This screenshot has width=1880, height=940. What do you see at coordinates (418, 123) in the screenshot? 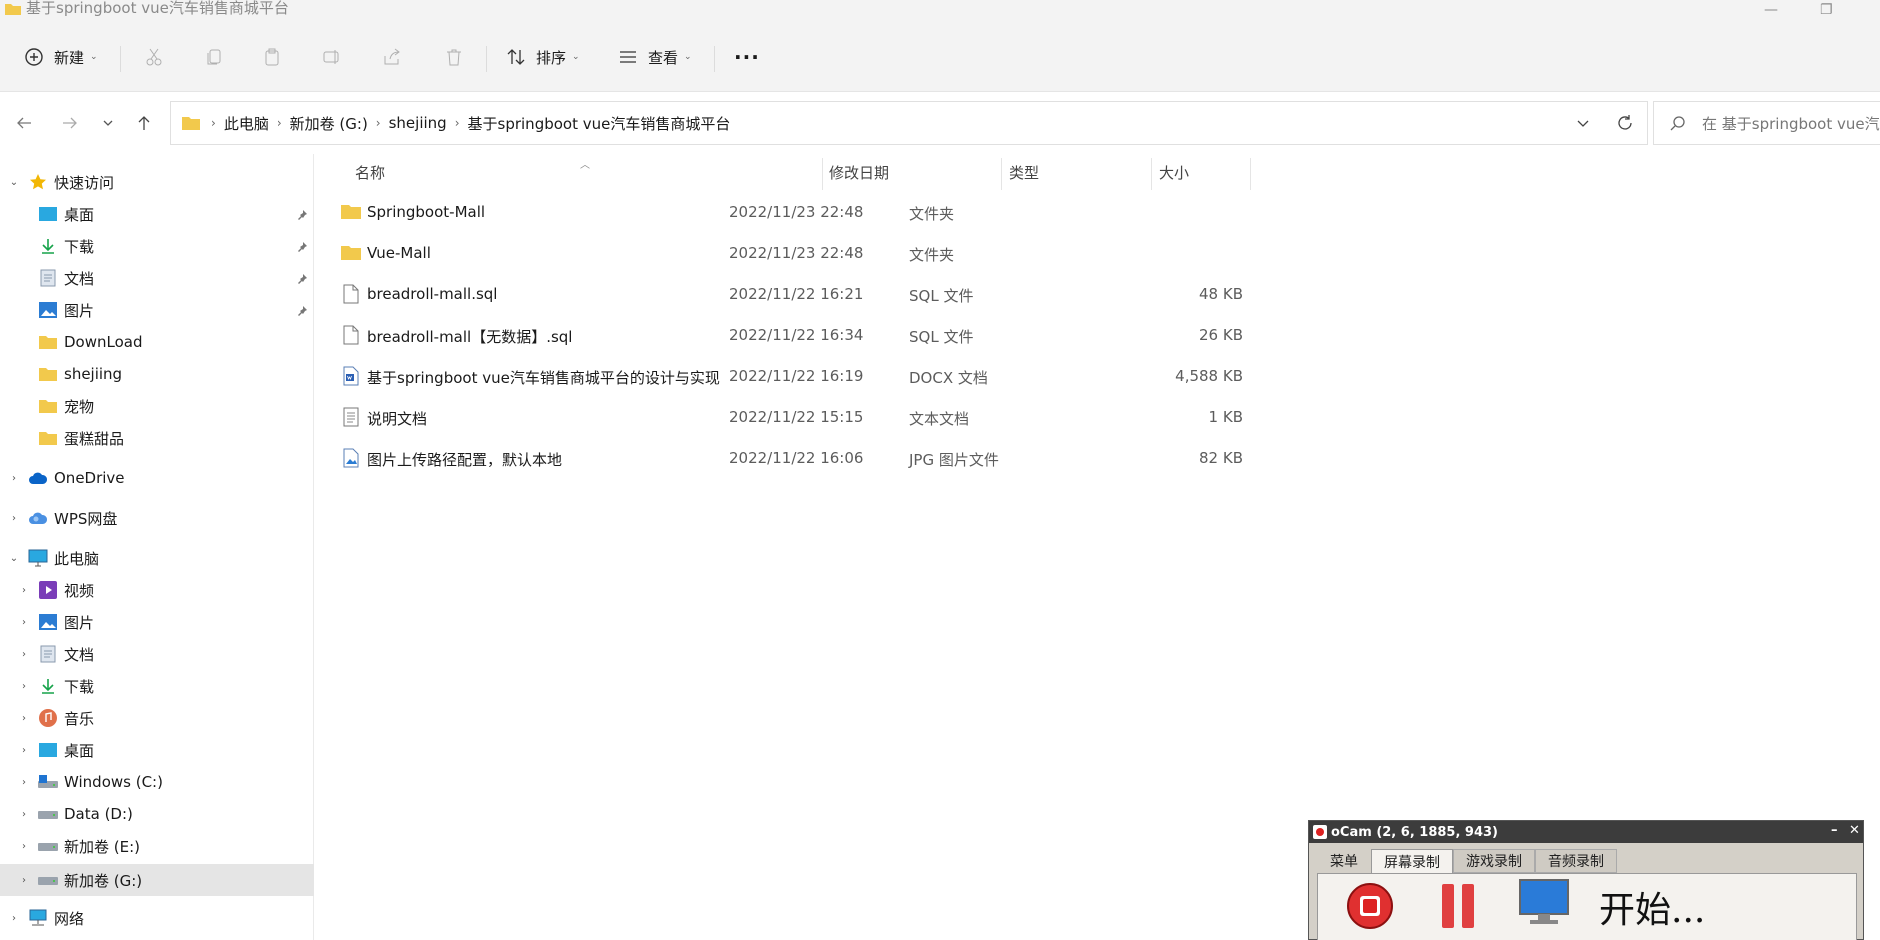
I see `breadcrumb-shejiing: shejiing` at bounding box center [418, 123].